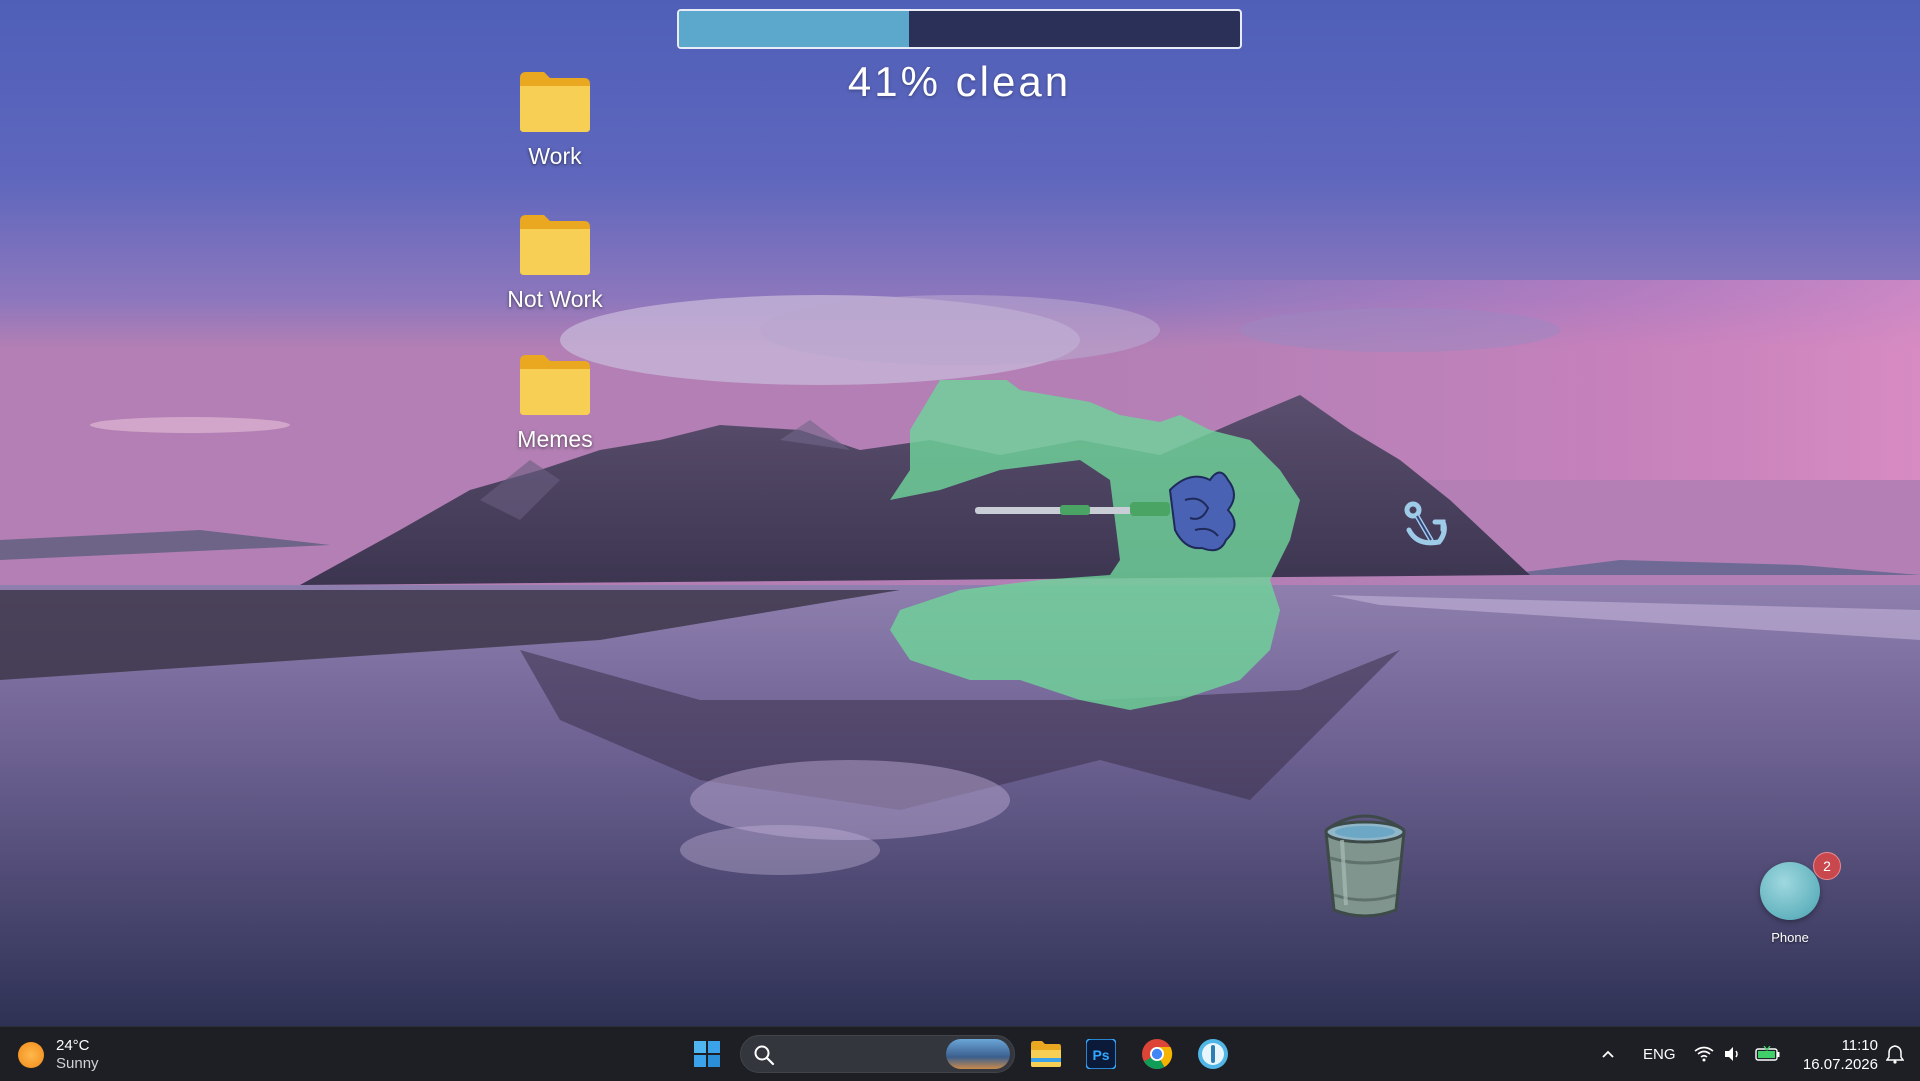  I want to click on desktop-folder-not-work: Not Work, so click(555, 263).